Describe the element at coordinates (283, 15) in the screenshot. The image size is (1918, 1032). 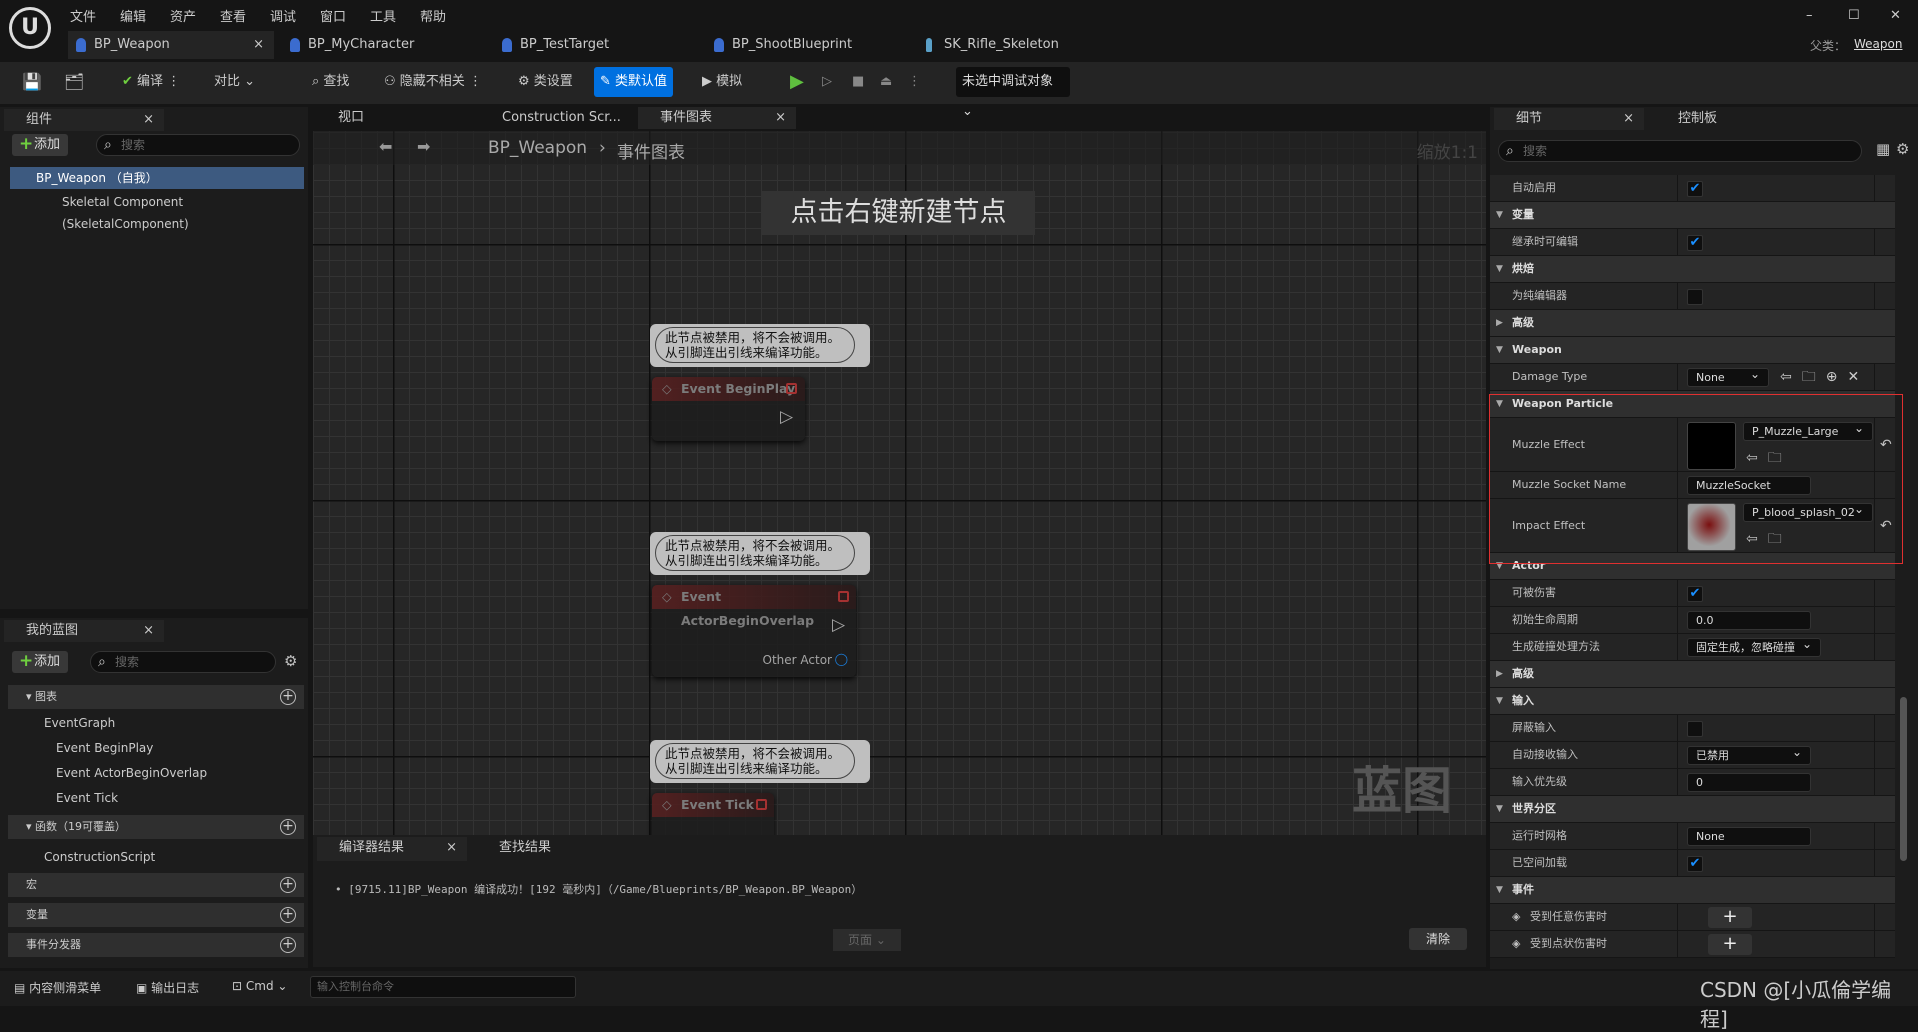
I see `menu-debug: 调试` at that location.